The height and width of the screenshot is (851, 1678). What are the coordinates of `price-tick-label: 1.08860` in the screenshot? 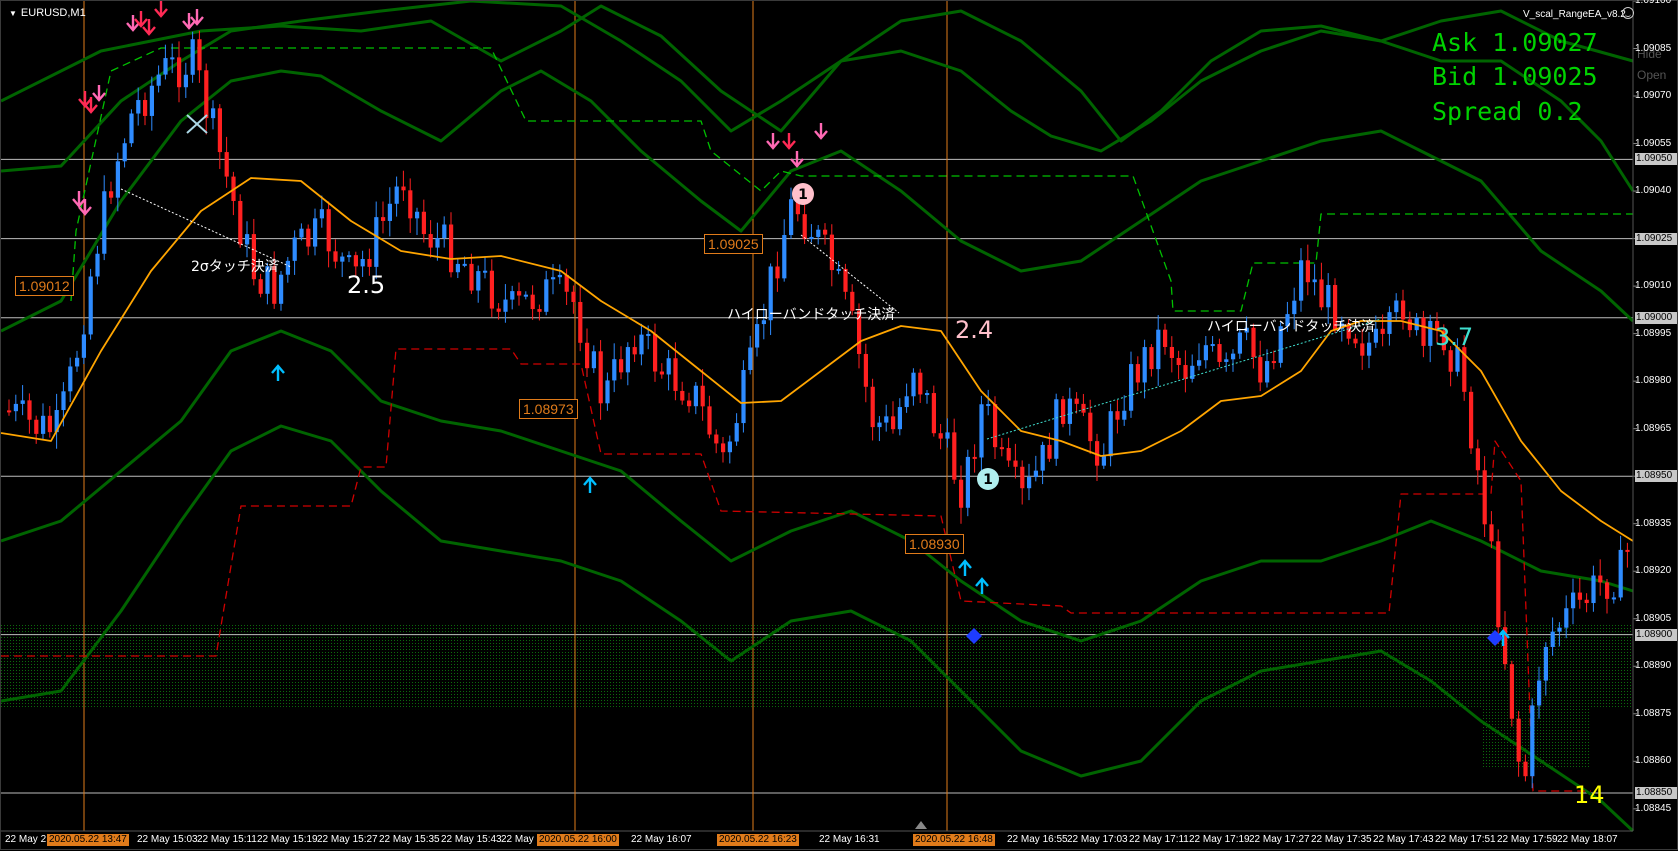 It's located at (1653, 761).